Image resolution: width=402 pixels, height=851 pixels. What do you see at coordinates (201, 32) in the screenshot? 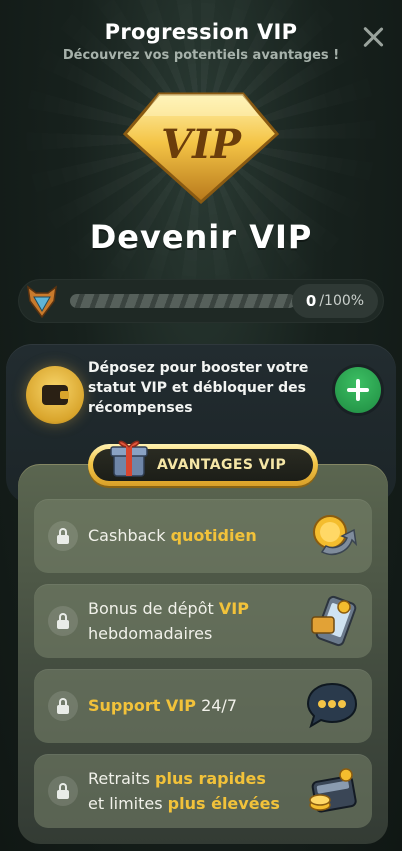
I see `modal-title: Progression VIP` at bounding box center [201, 32].